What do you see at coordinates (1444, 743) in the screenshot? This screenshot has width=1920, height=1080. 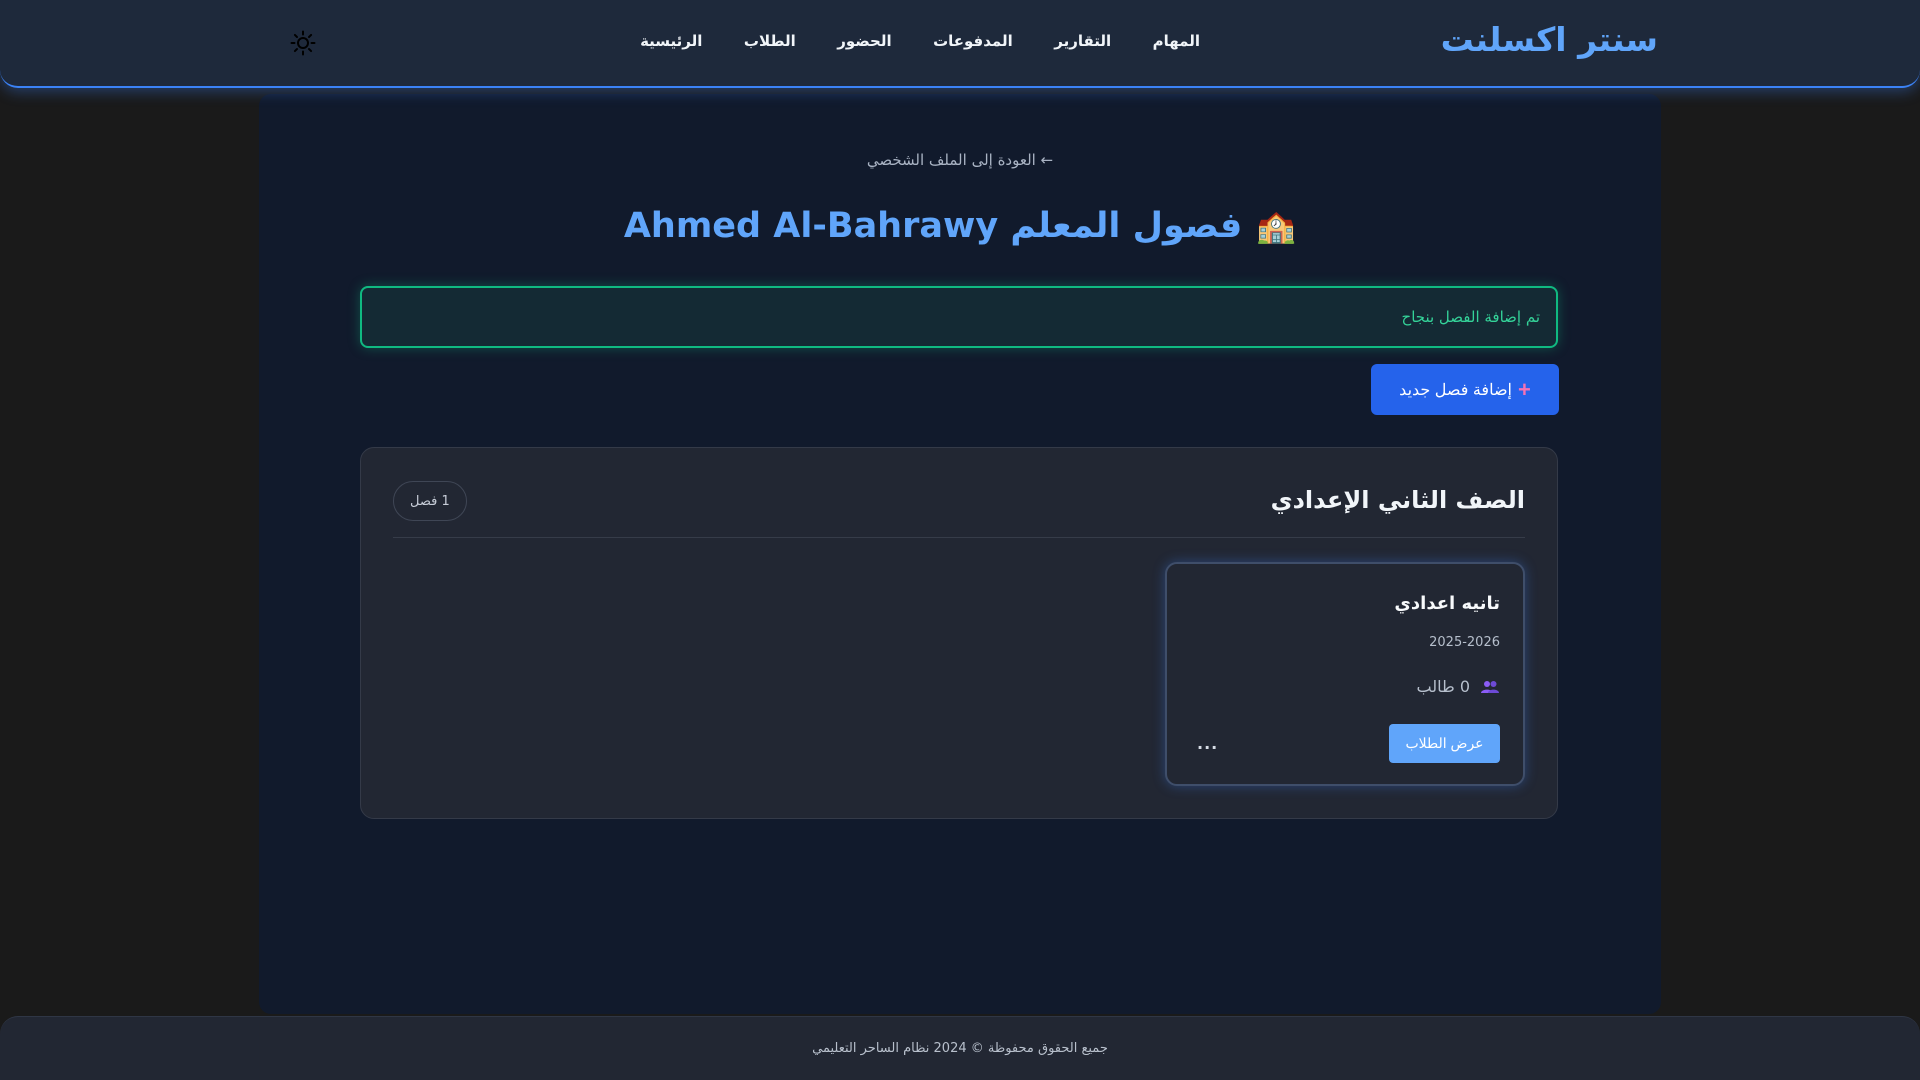 I see `view-students-button: عرض الطلاب` at bounding box center [1444, 743].